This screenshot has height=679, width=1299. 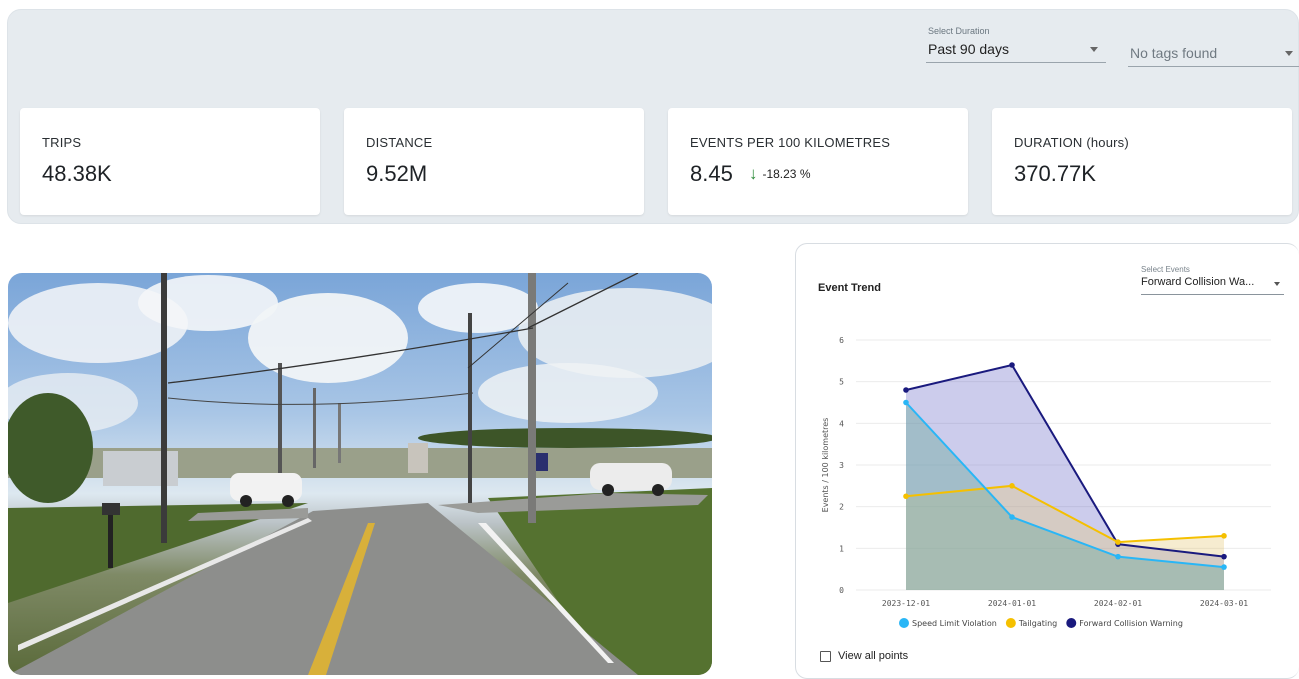 I want to click on y-tick-label: 3, so click(x=841, y=465).